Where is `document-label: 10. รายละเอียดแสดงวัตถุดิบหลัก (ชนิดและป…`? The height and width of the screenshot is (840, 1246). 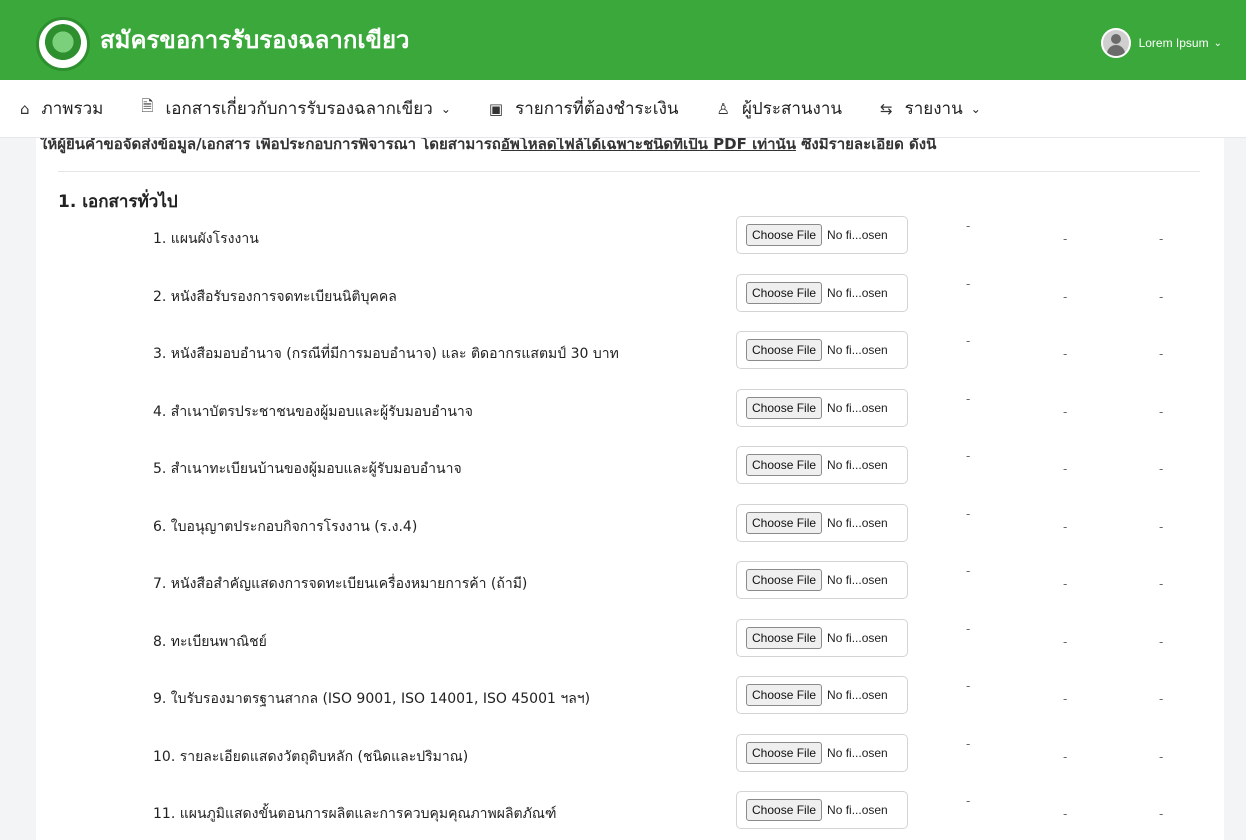
document-label: 10. รายละเอียดแสดงวัตถุดิบหลัก (ชนิดและป… is located at coordinates (311, 756).